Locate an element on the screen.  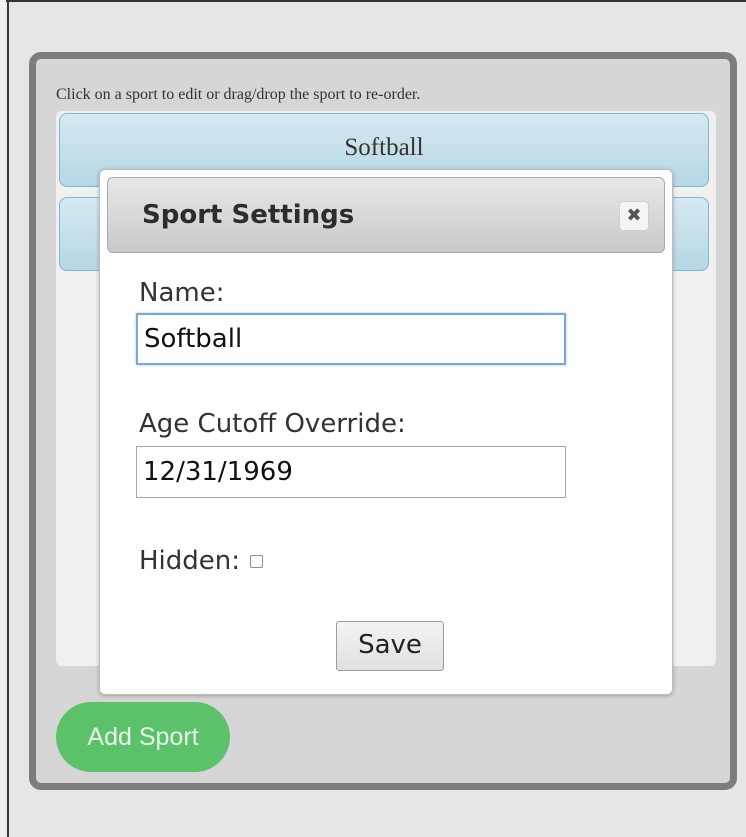
age-cutoff-label: Age Cutoff Override: is located at coordinates (272, 424).